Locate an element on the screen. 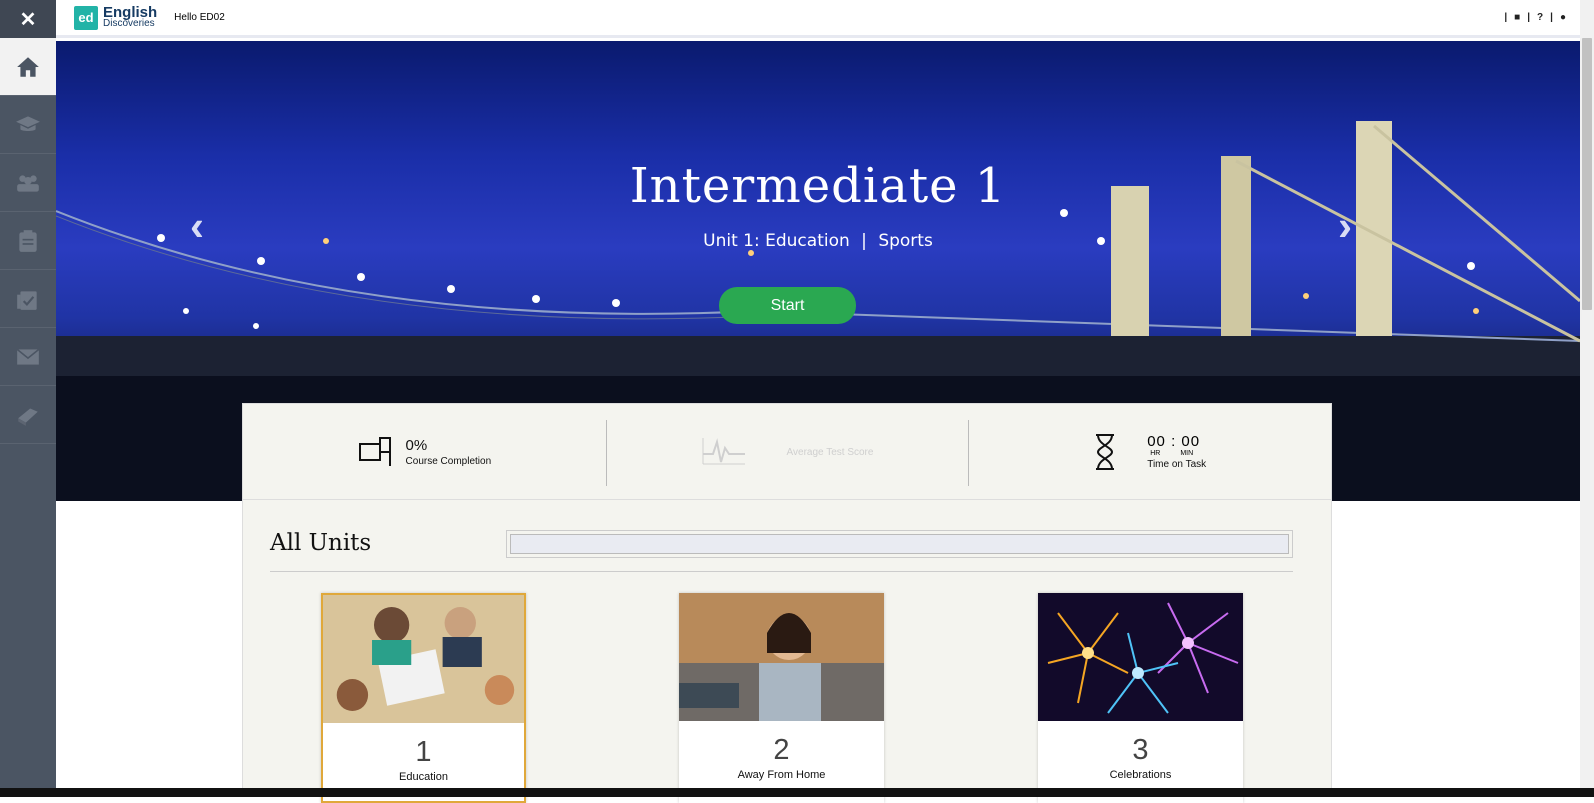 The height and width of the screenshot is (803, 1594). unit-3-image is located at coordinates (1140, 657).